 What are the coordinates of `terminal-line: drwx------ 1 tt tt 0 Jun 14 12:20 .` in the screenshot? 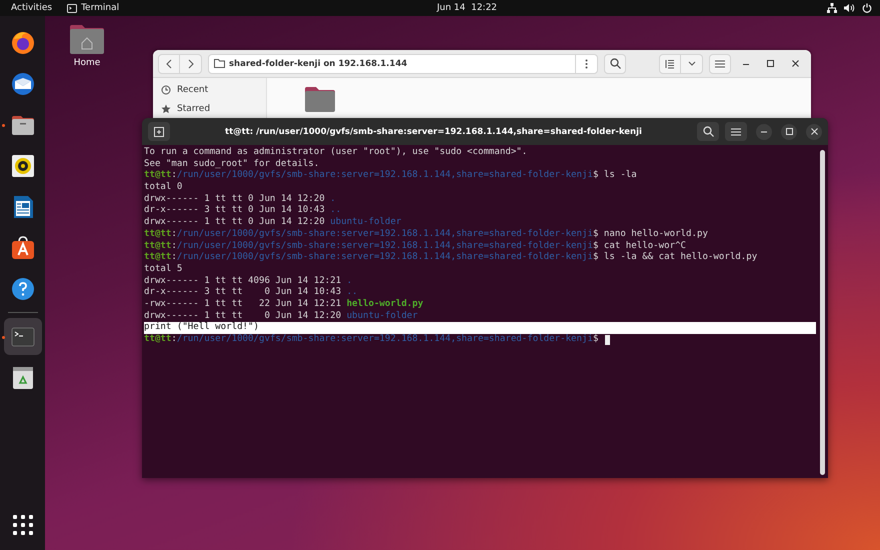 It's located at (240, 199).